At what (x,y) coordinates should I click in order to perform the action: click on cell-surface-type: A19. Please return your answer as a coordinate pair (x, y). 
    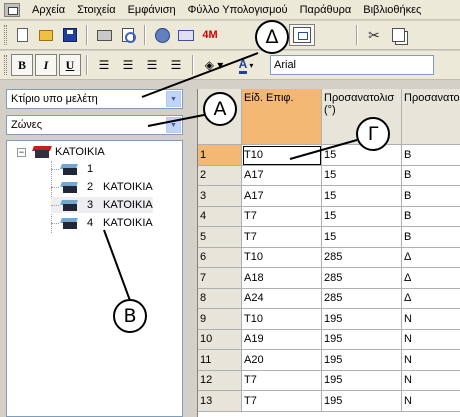
    Looking at the image, I should click on (282, 339).